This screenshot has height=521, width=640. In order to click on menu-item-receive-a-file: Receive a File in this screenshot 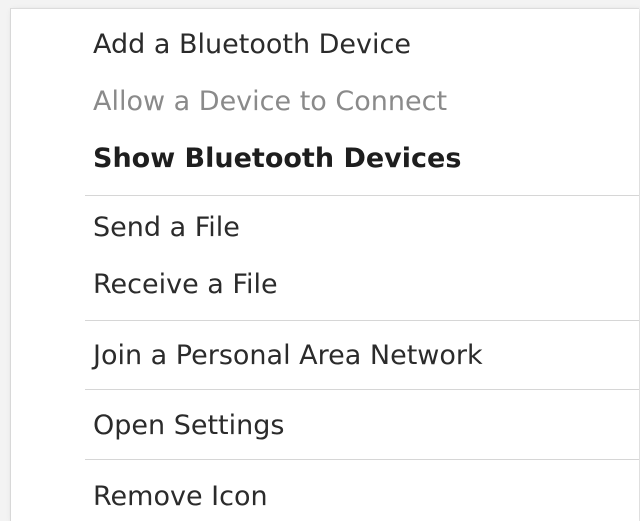, I will do `click(185, 284)`.